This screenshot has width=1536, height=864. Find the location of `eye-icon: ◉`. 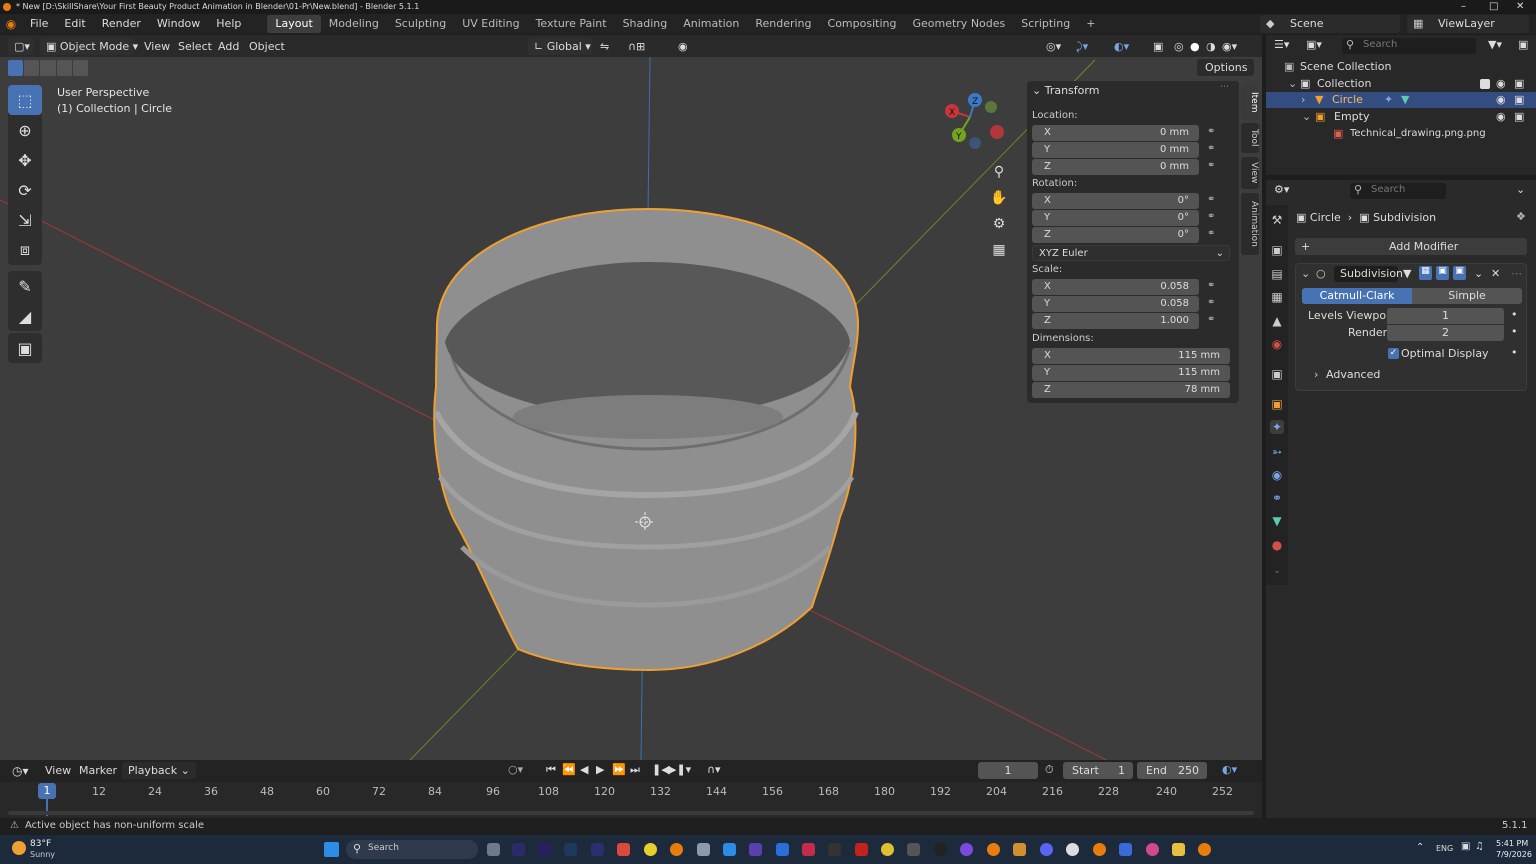

eye-icon: ◉ is located at coordinates (1501, 117).